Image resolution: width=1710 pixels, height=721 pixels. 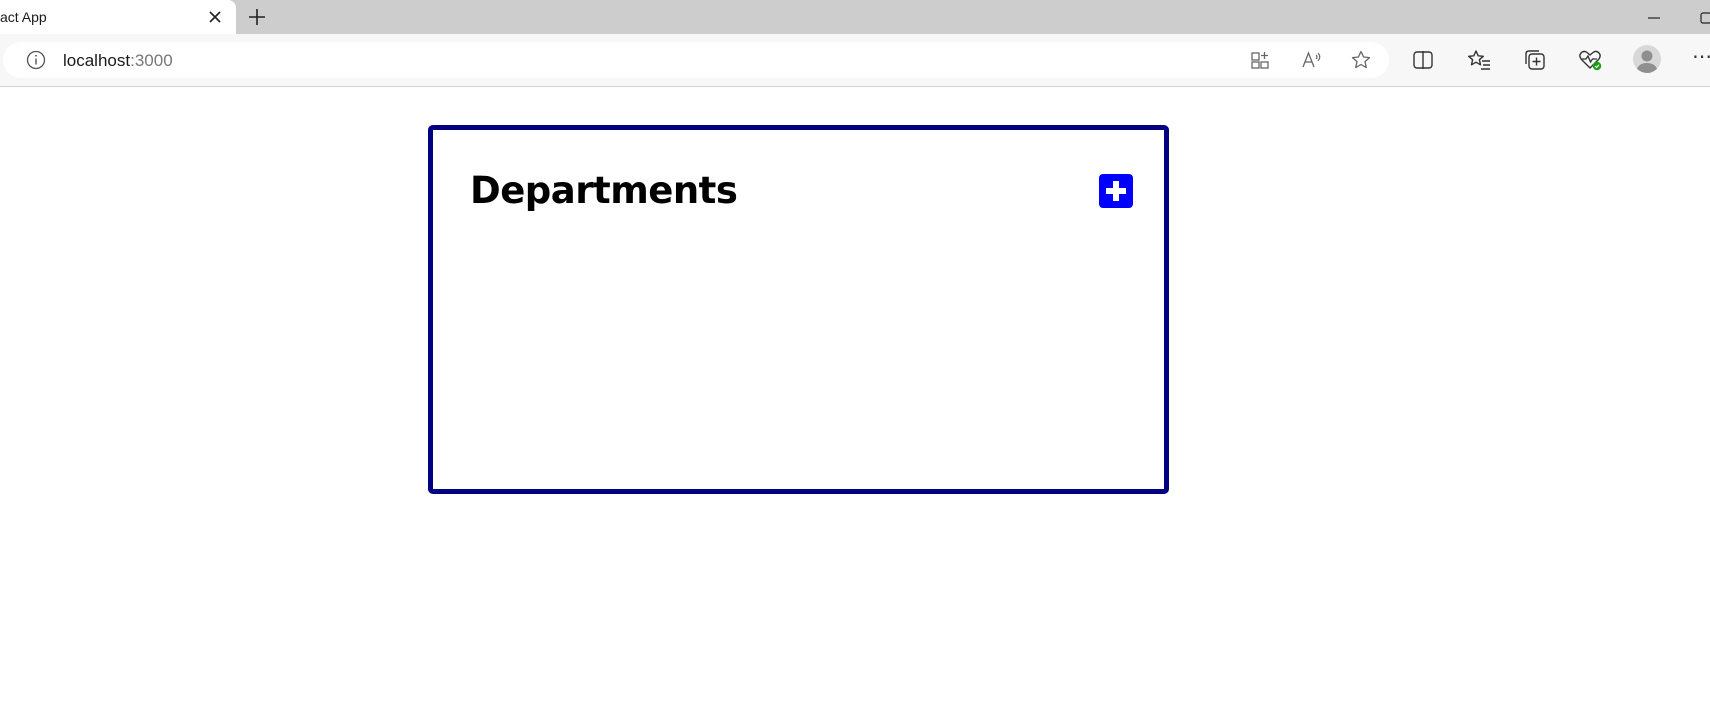 I want to click on close-icon, so click(x=215, y=17).